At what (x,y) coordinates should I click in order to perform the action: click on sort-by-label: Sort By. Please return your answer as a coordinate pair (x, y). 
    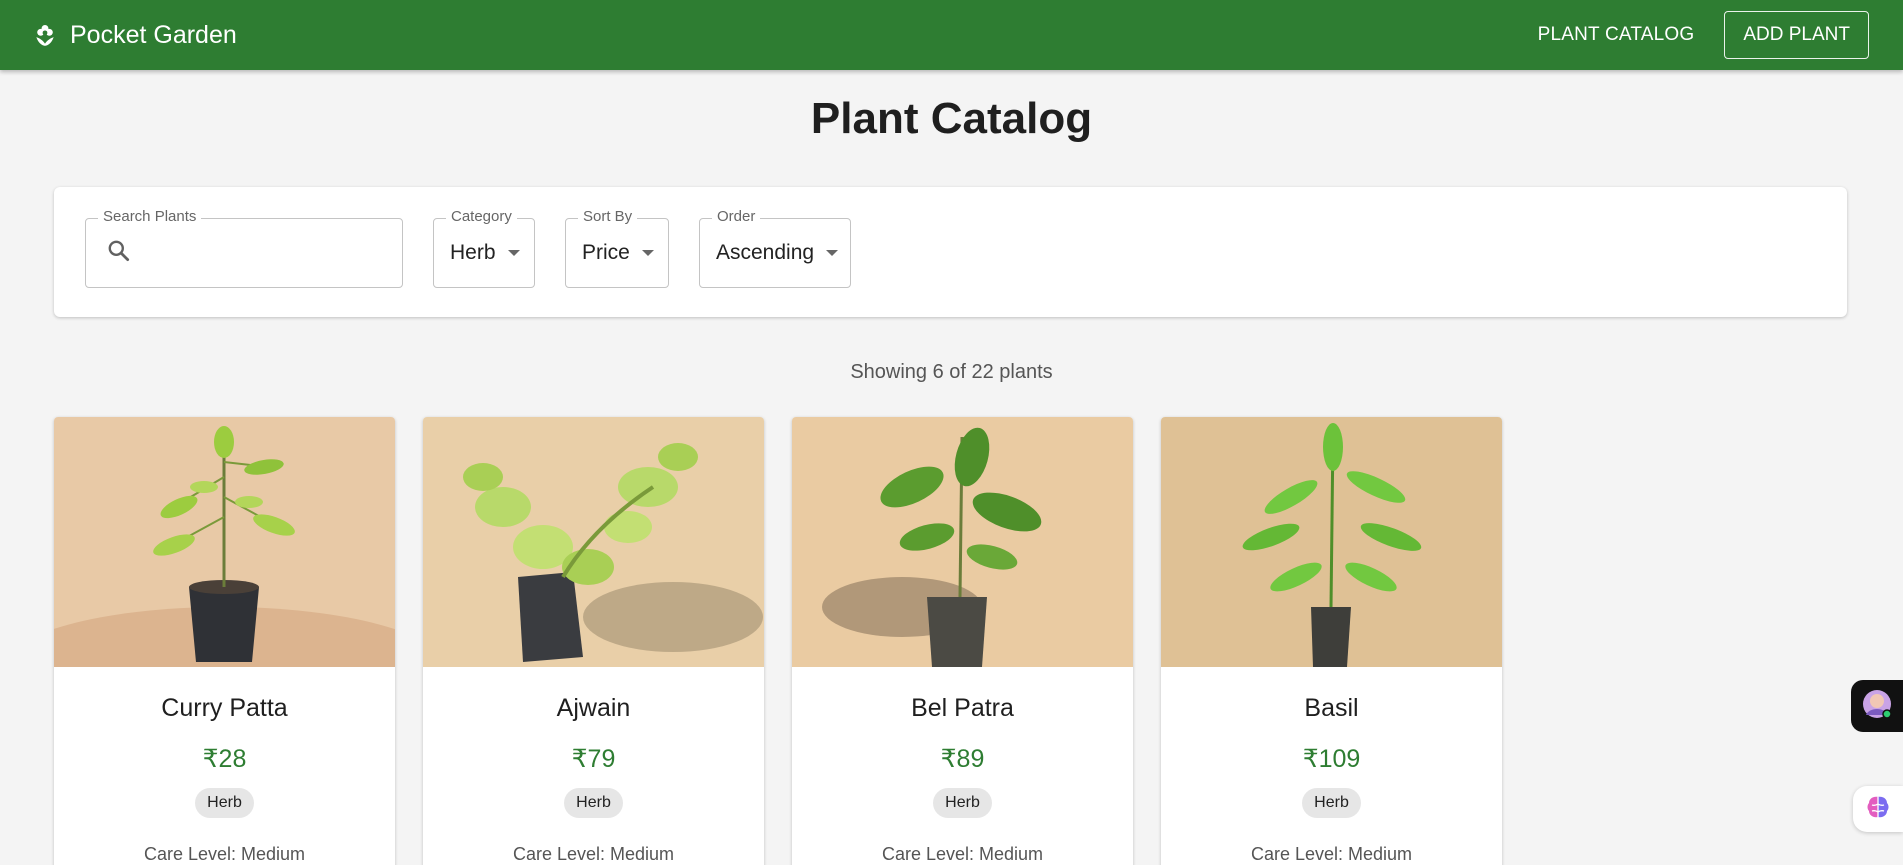
    Looking at the image, I should click on (608, 216).